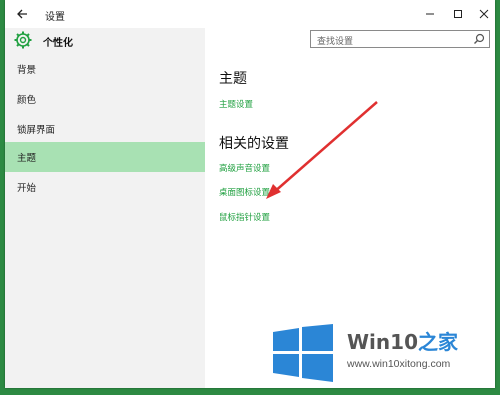 The width and height of the screenshot is (500, 395). Describe the element at coordinates (303, 353) in the screenshot. I see `windows-logo-icon` at that location.